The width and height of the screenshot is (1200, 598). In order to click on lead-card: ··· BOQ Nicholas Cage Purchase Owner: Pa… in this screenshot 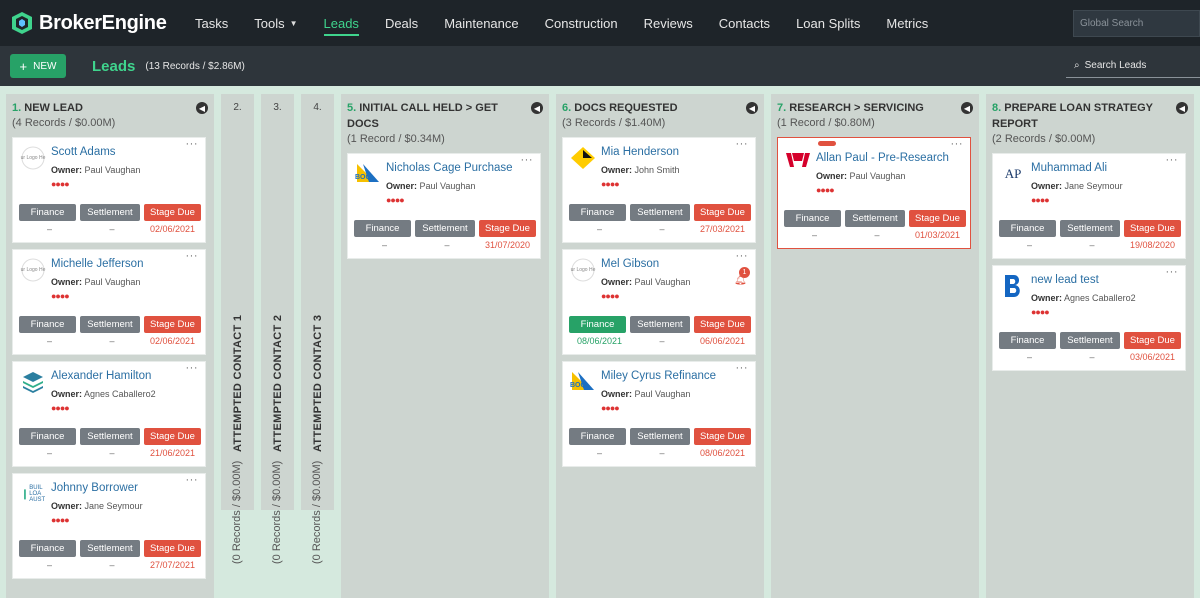, I will do `click(444, 206)`.